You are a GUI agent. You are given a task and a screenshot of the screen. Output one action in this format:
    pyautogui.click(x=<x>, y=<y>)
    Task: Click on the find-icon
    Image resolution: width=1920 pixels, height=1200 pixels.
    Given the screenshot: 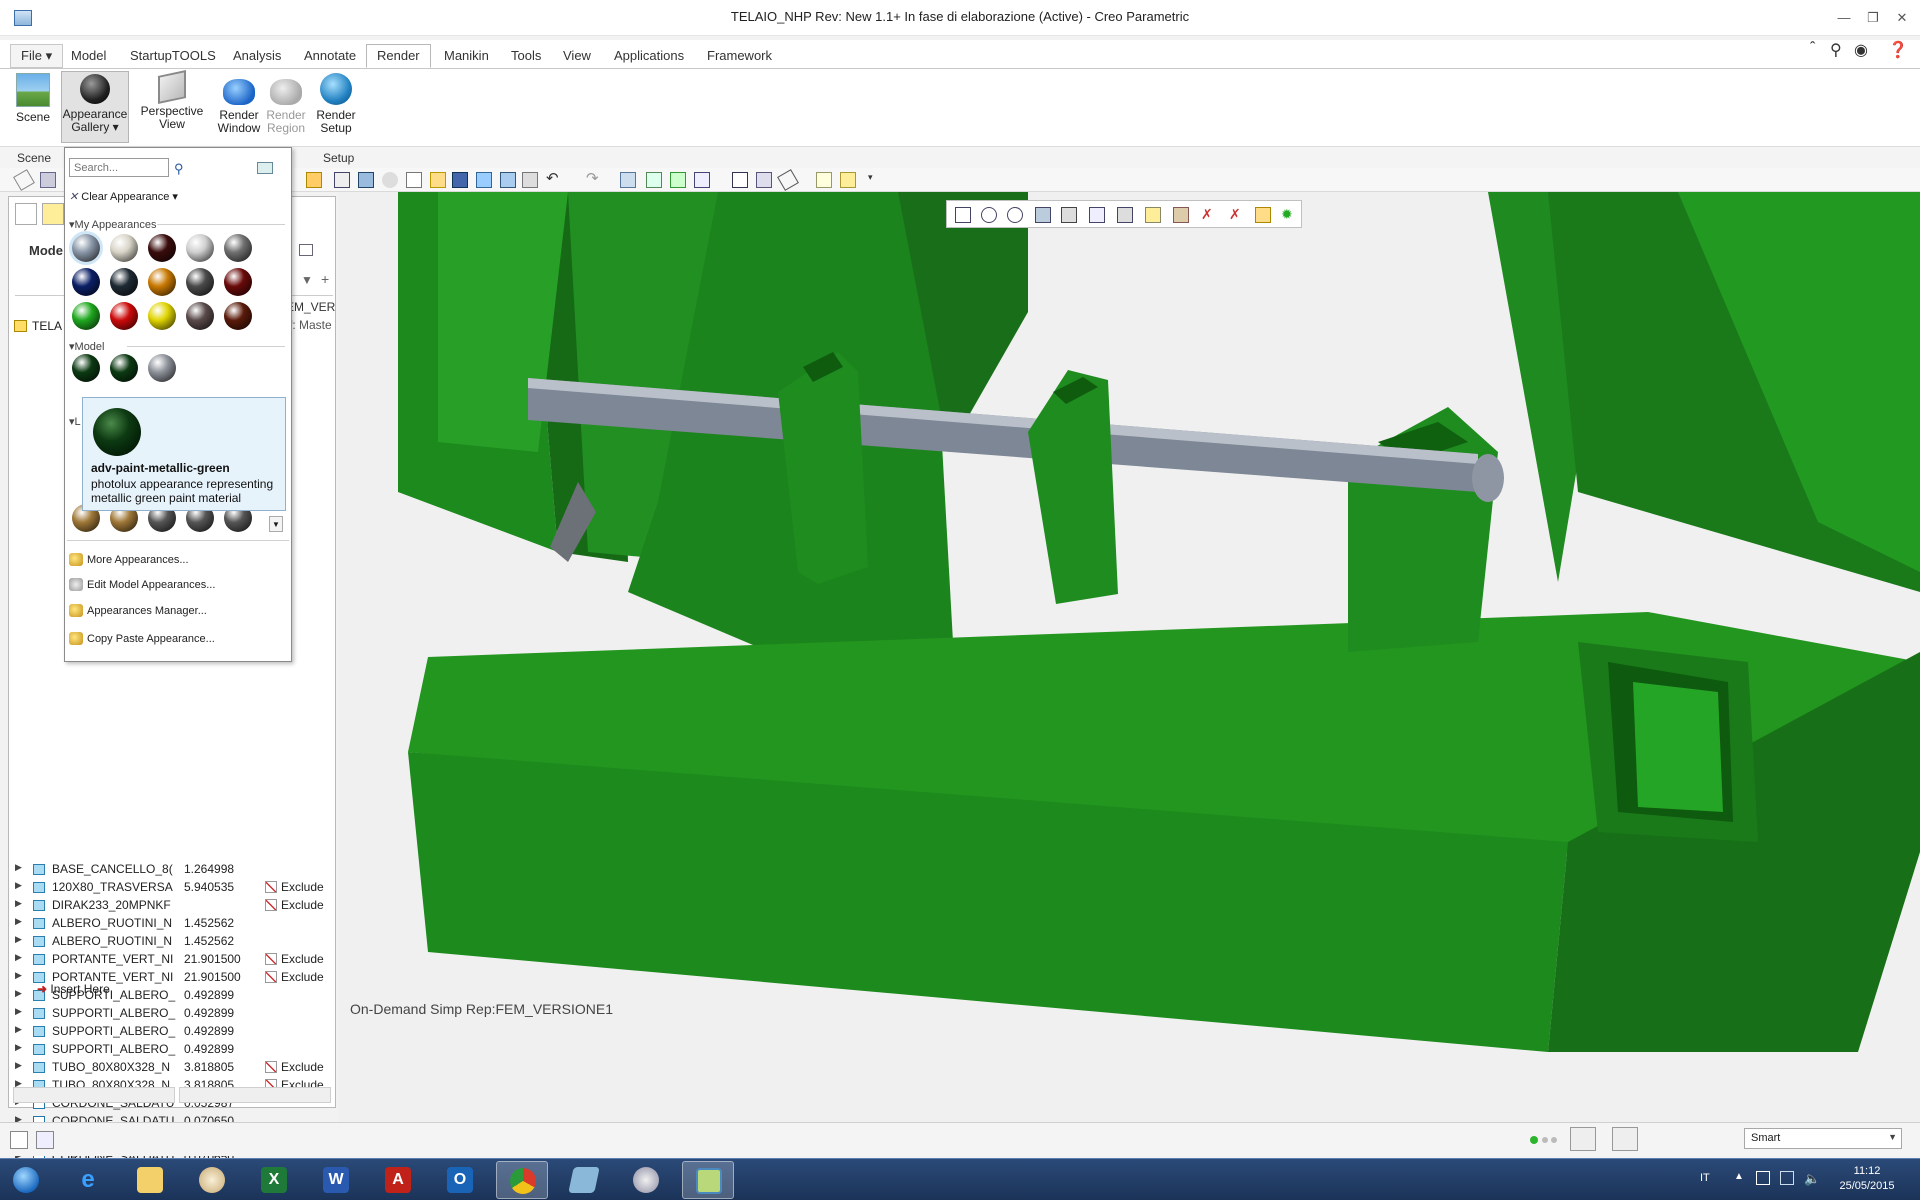 What is the action you would take?
    pyautogui.click(x=1583, y=1139)
    